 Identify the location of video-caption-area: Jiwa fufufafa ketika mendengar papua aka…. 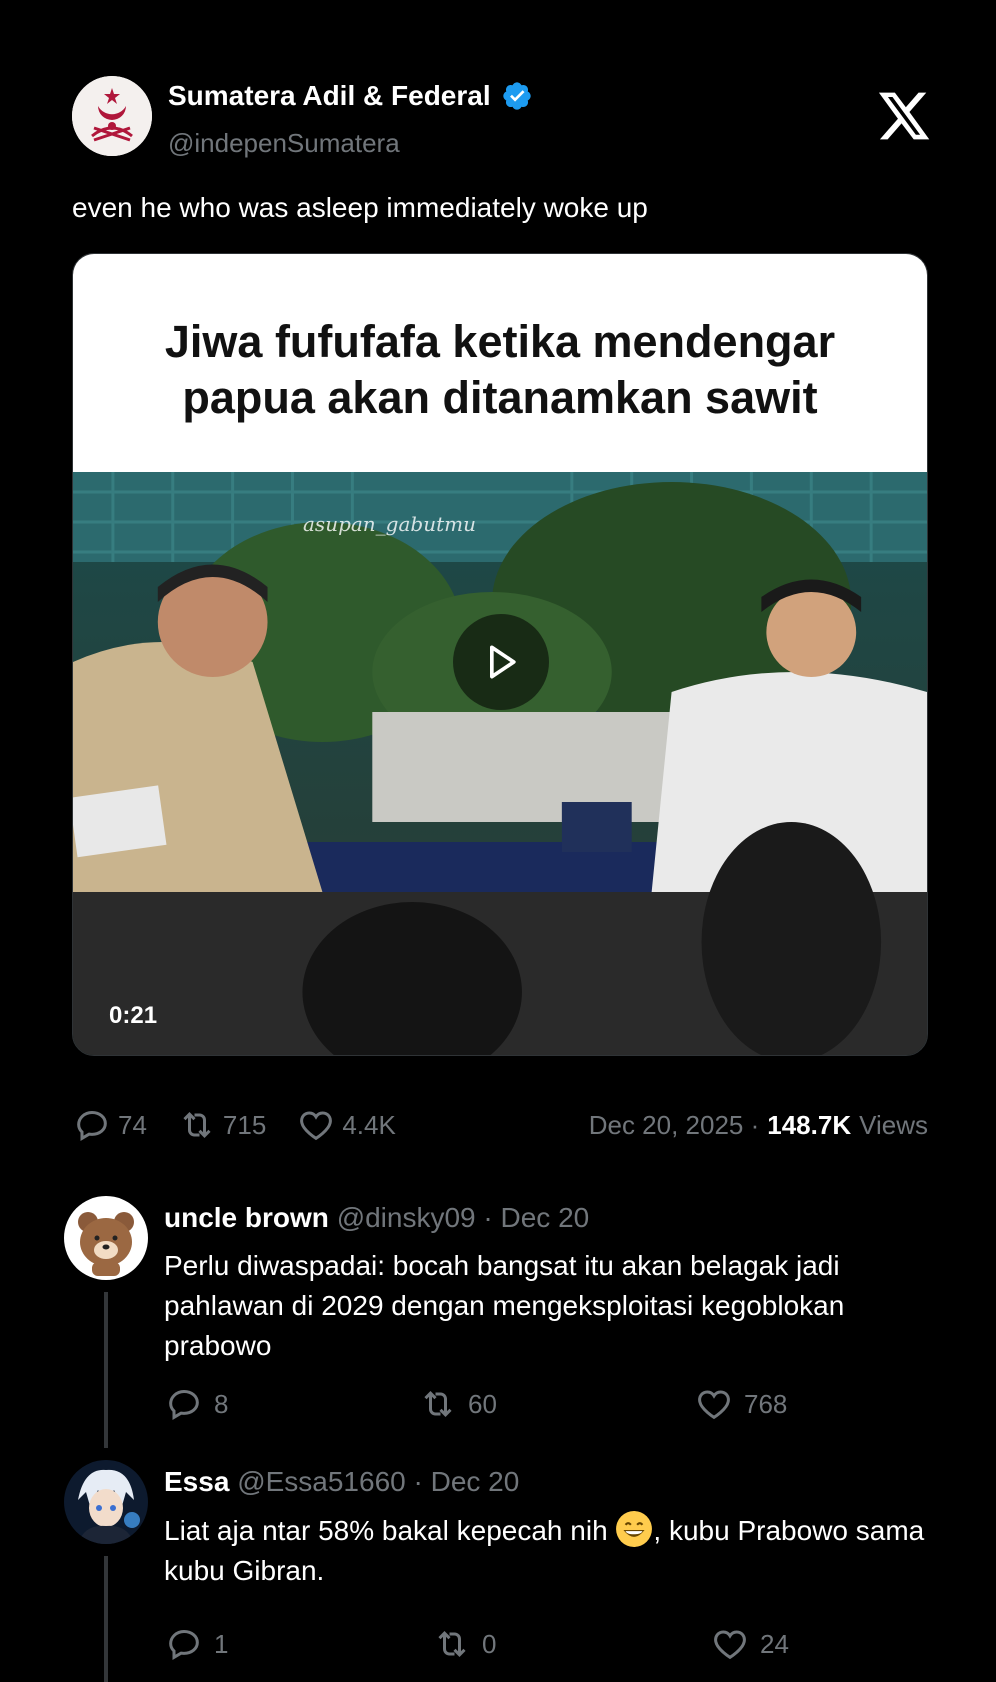
(500, 363).